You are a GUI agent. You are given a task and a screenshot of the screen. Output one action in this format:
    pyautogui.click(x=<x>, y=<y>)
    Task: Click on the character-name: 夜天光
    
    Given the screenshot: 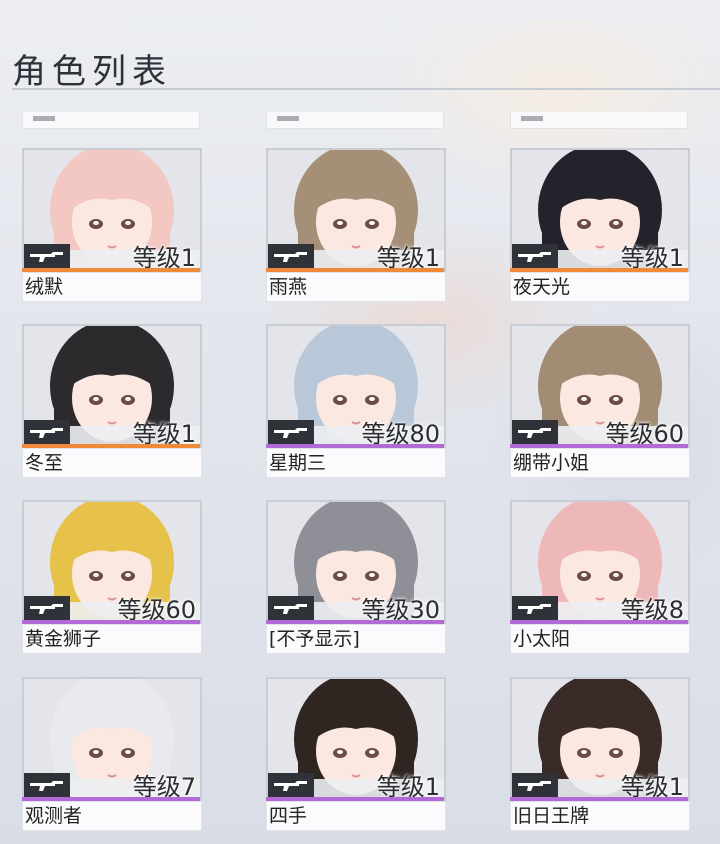 What is the action you would take?
    pyautogui.click(x=600, y=287)
    